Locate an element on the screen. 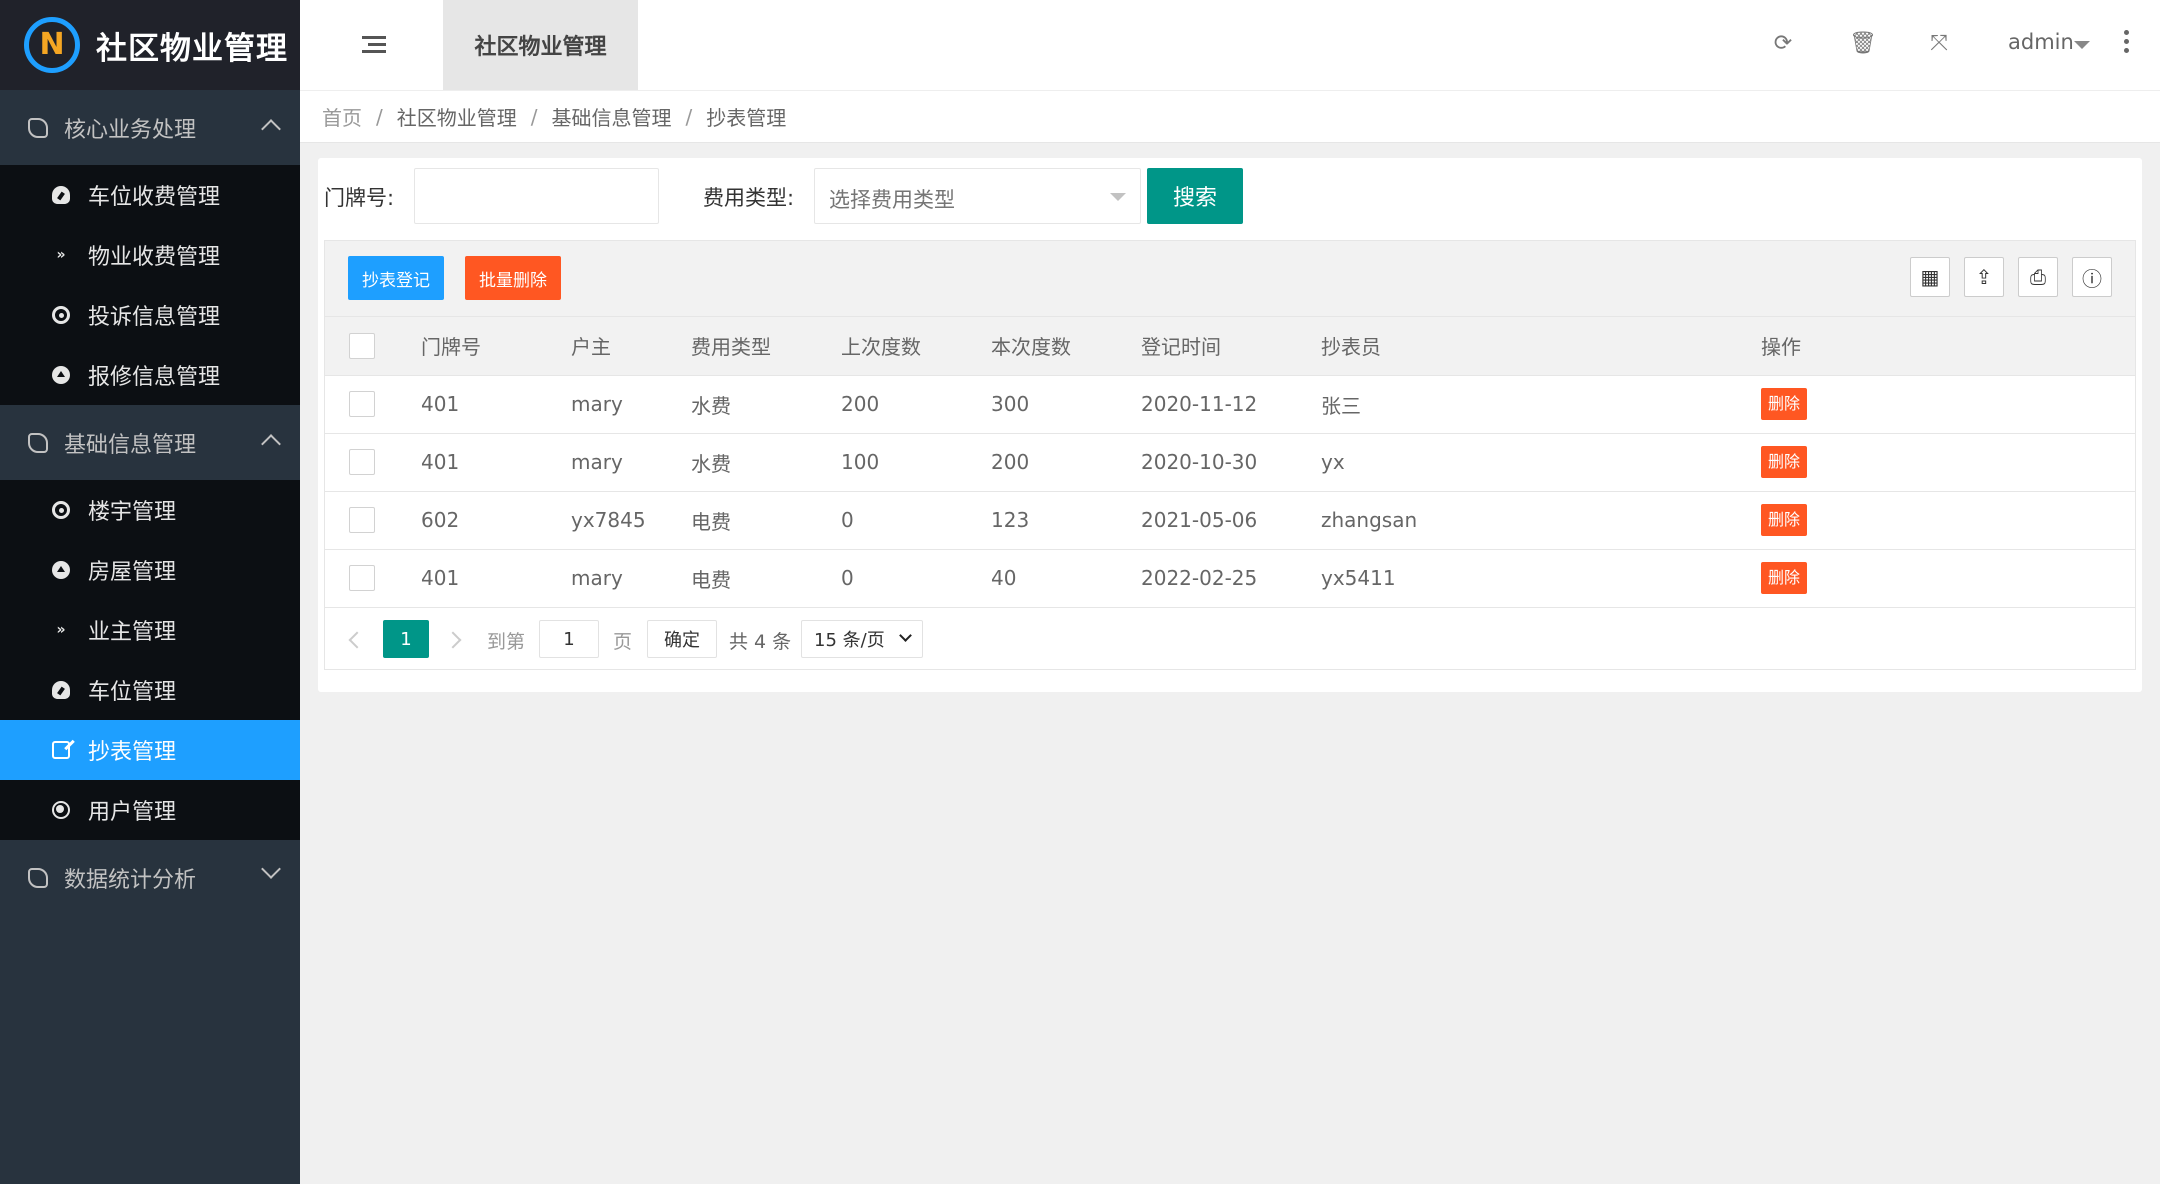  select-all-checkbox is located at coordinates (362, 346).